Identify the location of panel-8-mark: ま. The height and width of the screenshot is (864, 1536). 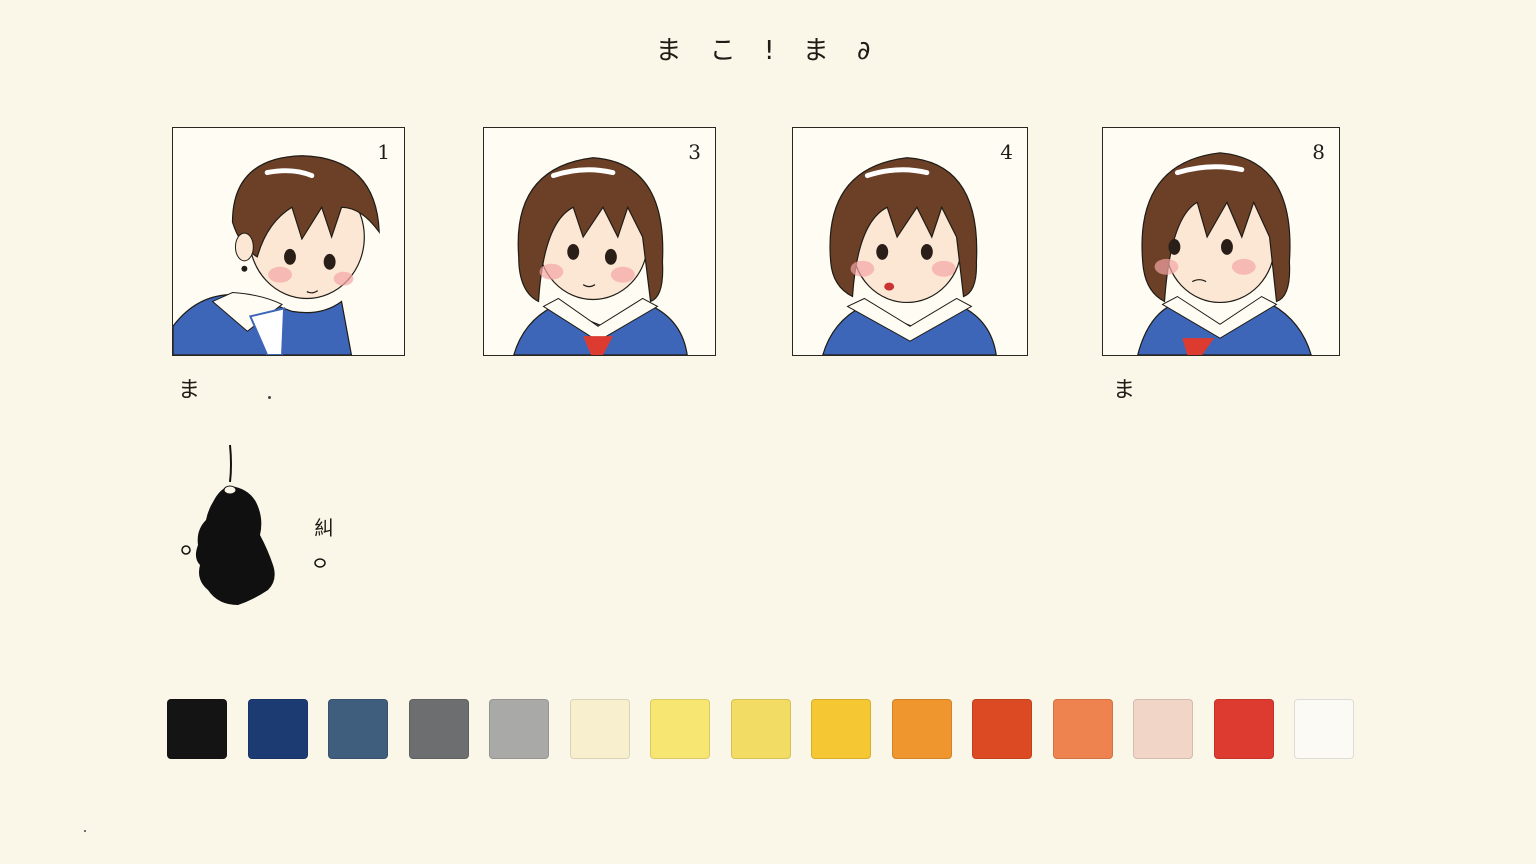
(1124, 390).